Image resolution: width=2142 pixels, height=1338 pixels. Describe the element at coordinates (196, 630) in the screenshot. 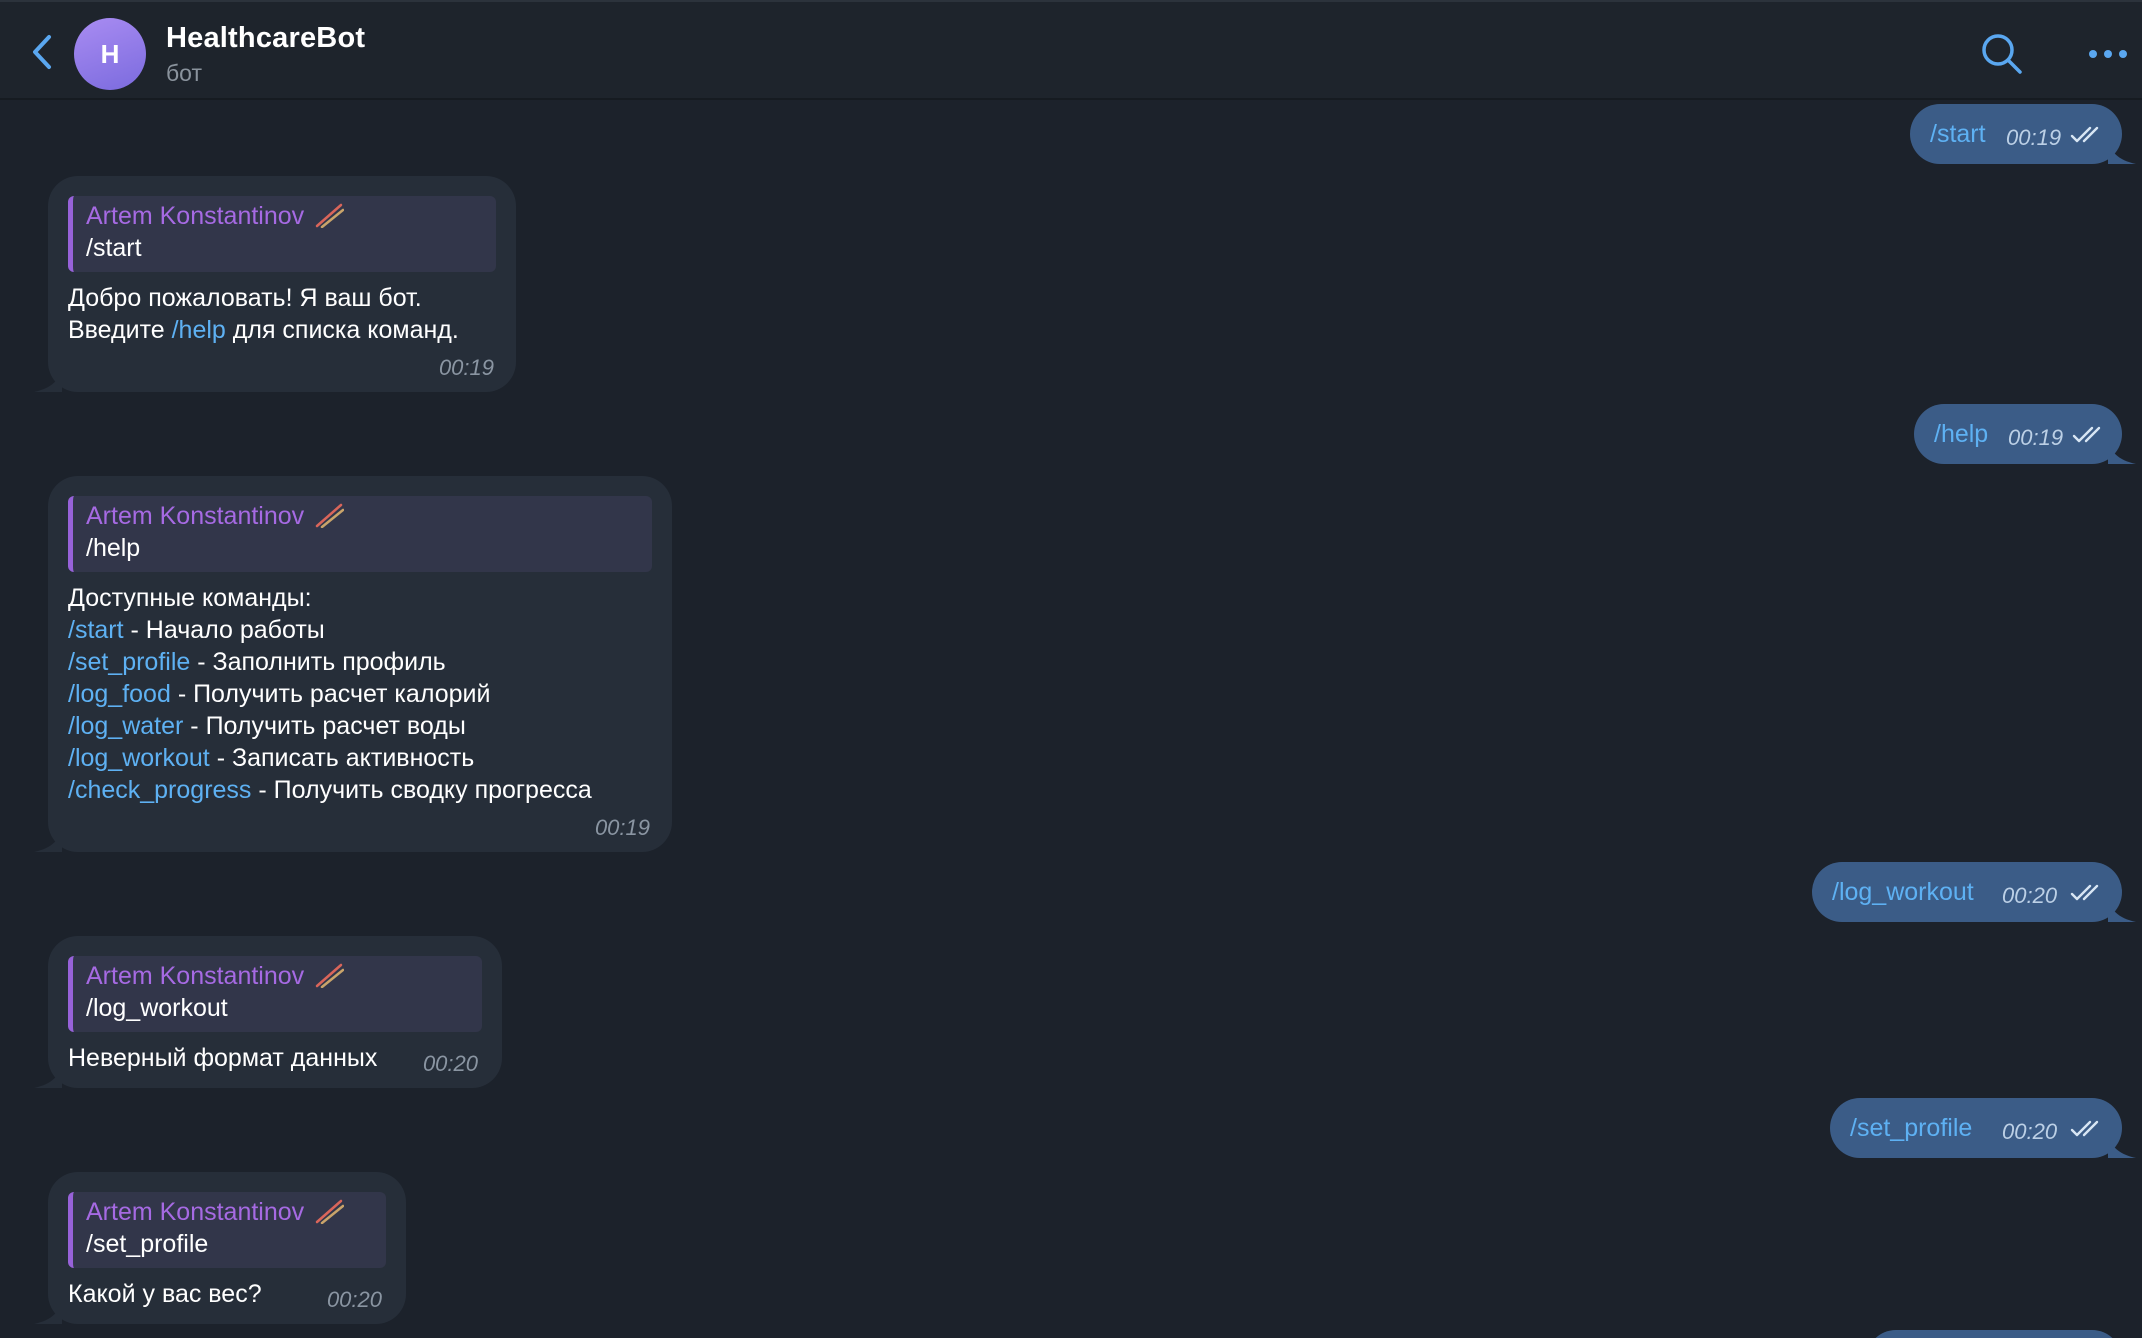

I see `command-row: /start - Начало работы` at that location.